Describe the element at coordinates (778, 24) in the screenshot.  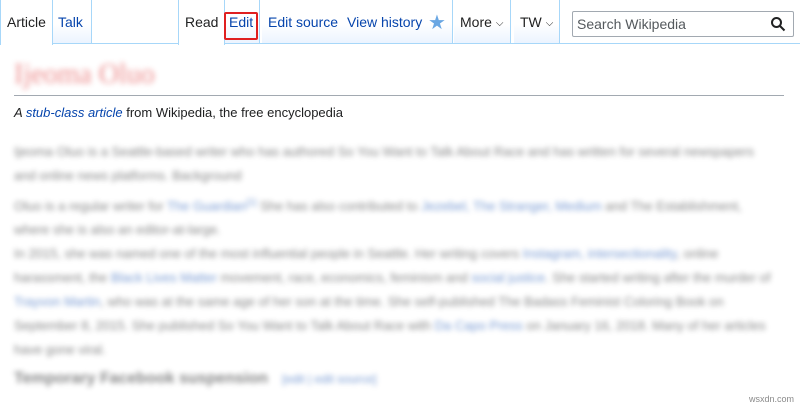
I see `search-icon` at that location.